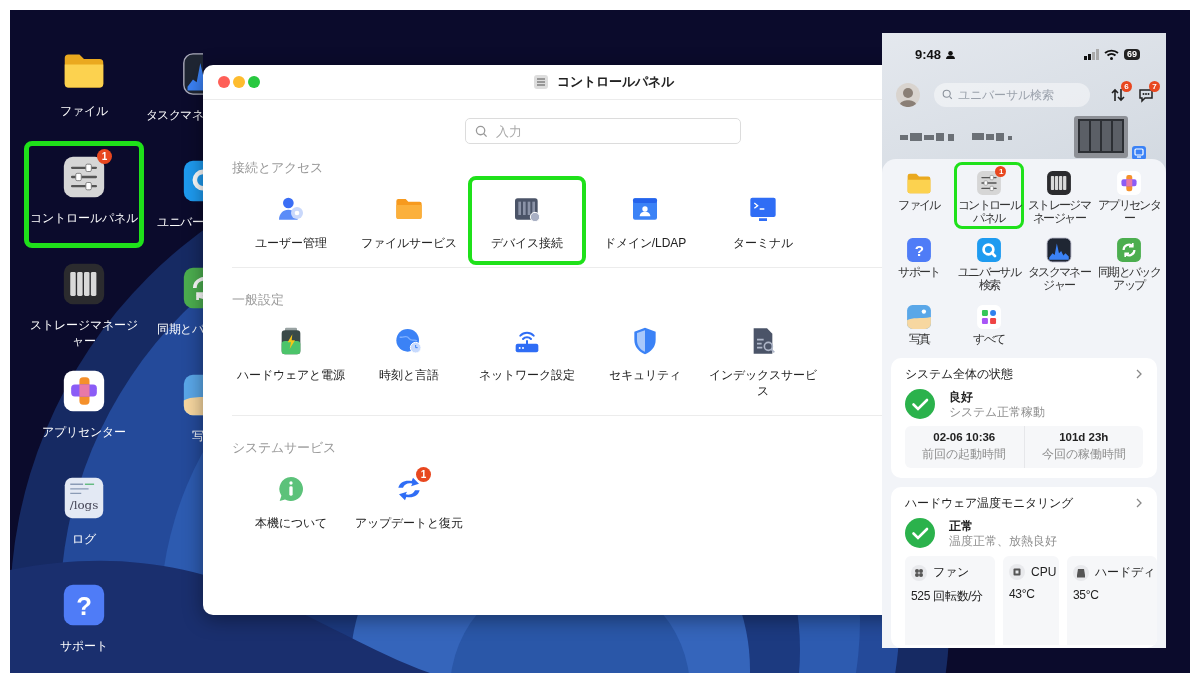 The height and width of the screenshot is (683, 1200). What do you see at coordinates (645, 360) in the screenshot?
I see `settings-item: セキュリティ` at bounding box center [645, 360].